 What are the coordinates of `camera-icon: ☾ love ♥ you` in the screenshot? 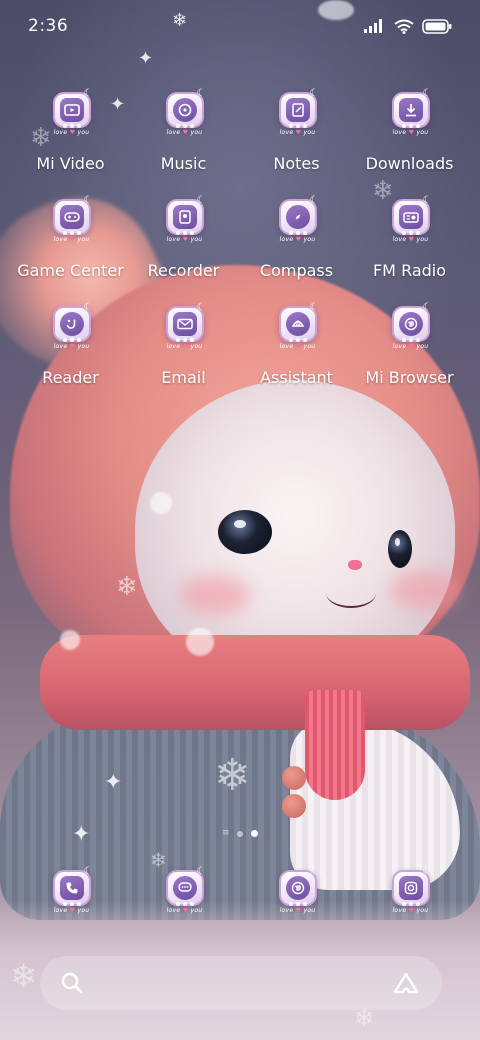 It's located at (410, 893).